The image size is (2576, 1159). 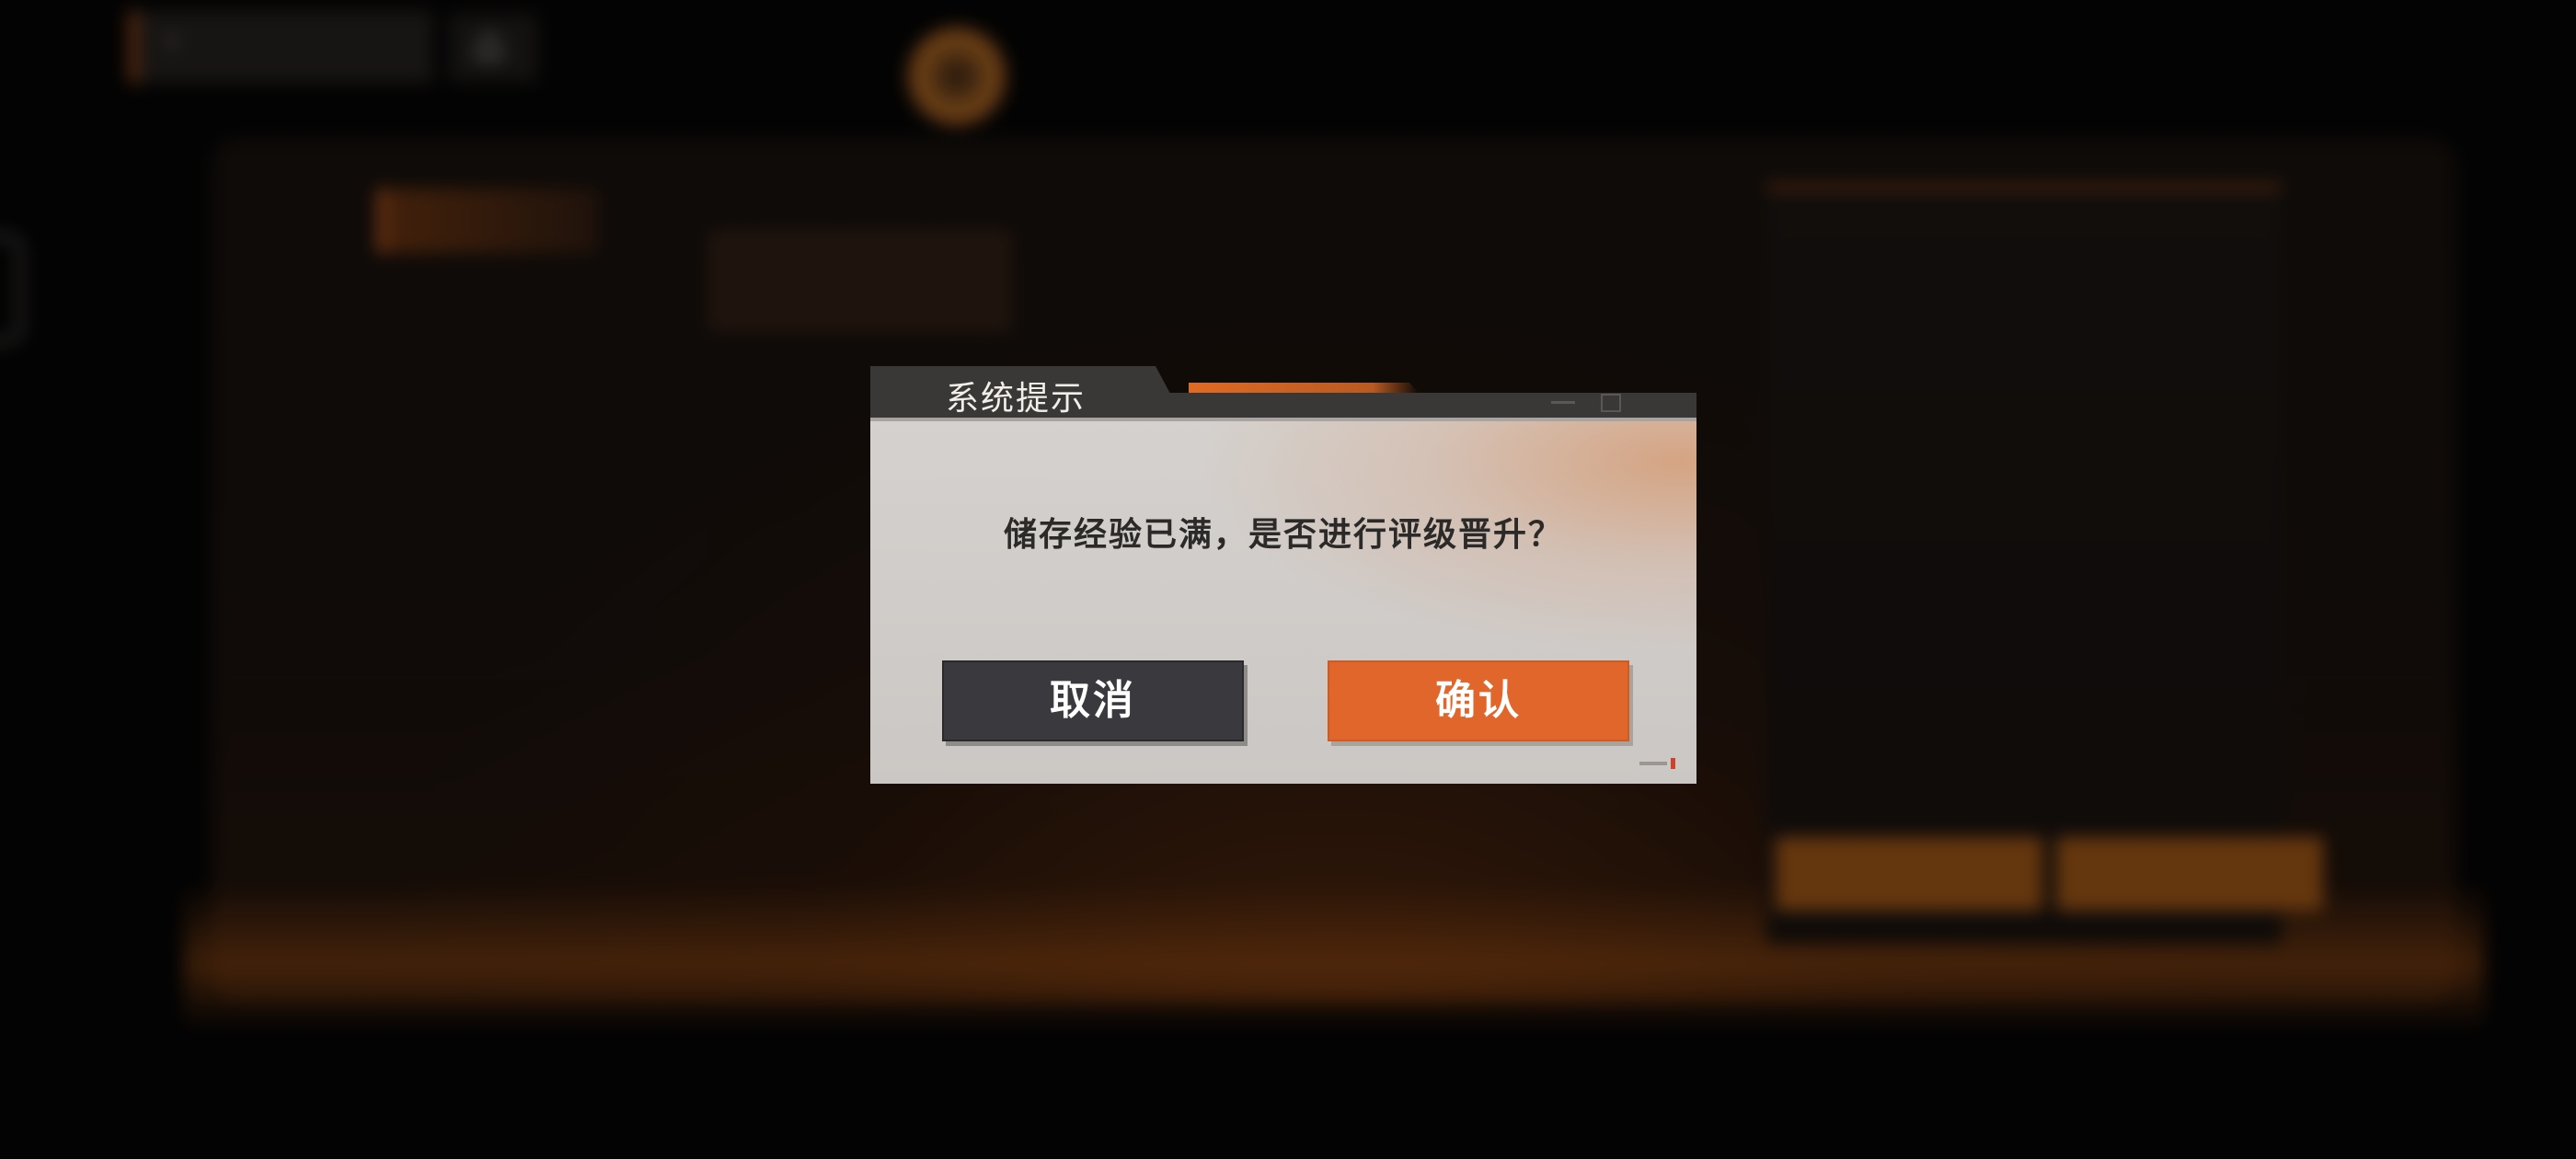 What do you see at coordinates (1611, 403) in the screenshot?
I see `maximize-icon` at bounding box center [1611, 403].